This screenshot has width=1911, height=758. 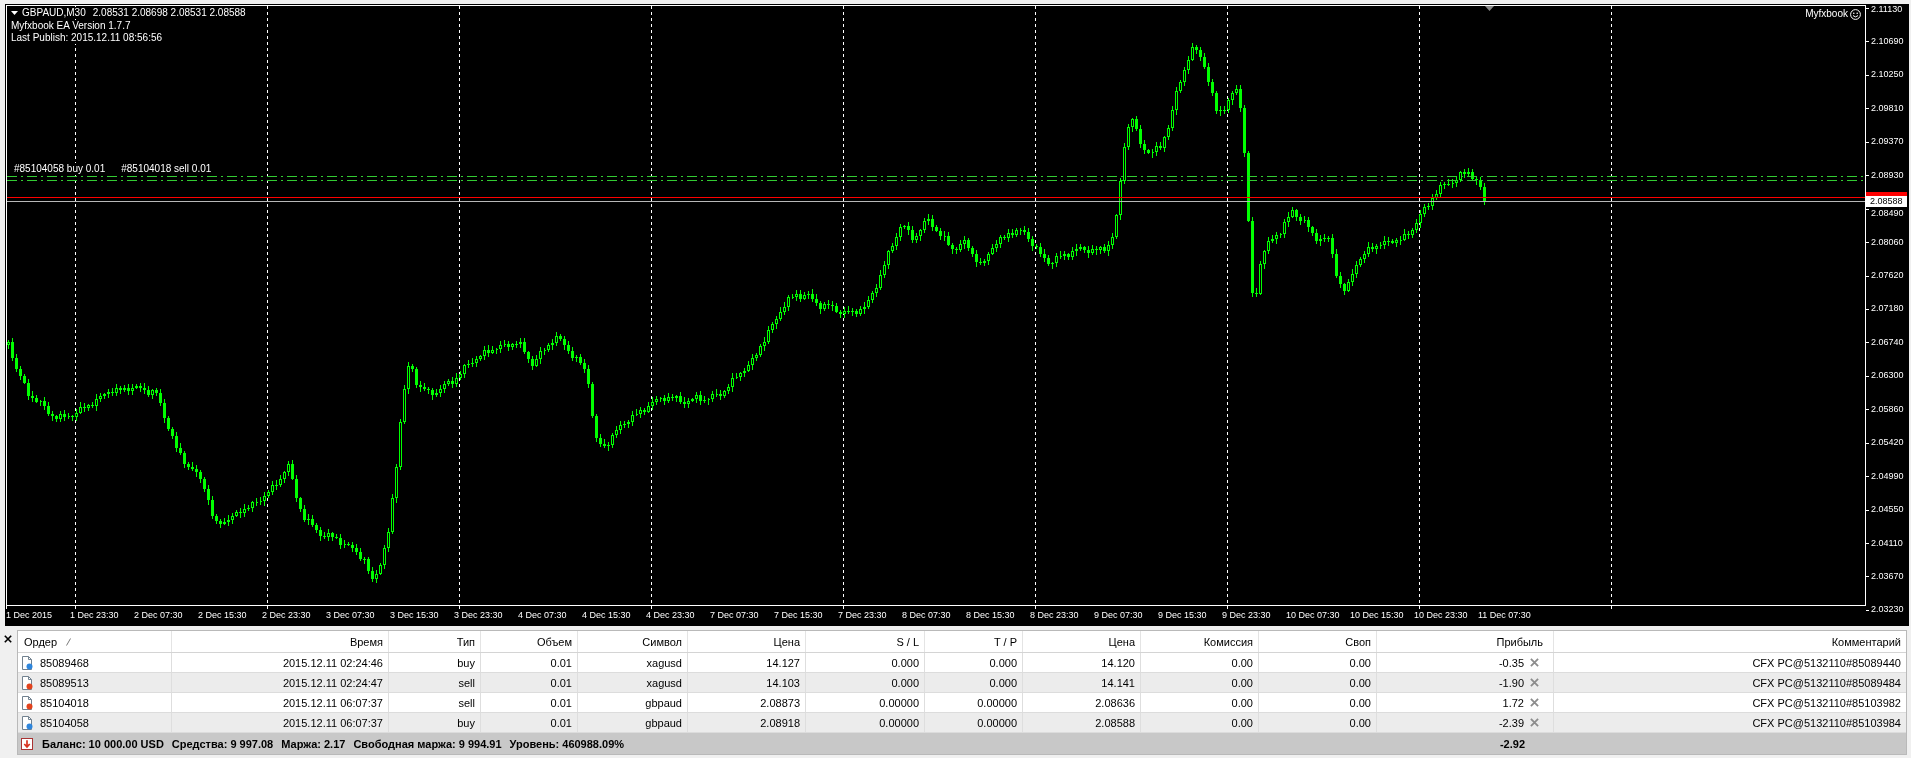 I want to click on table-cell-text: CFX PC@5132110#85103982, so click(x=1826, y=703).